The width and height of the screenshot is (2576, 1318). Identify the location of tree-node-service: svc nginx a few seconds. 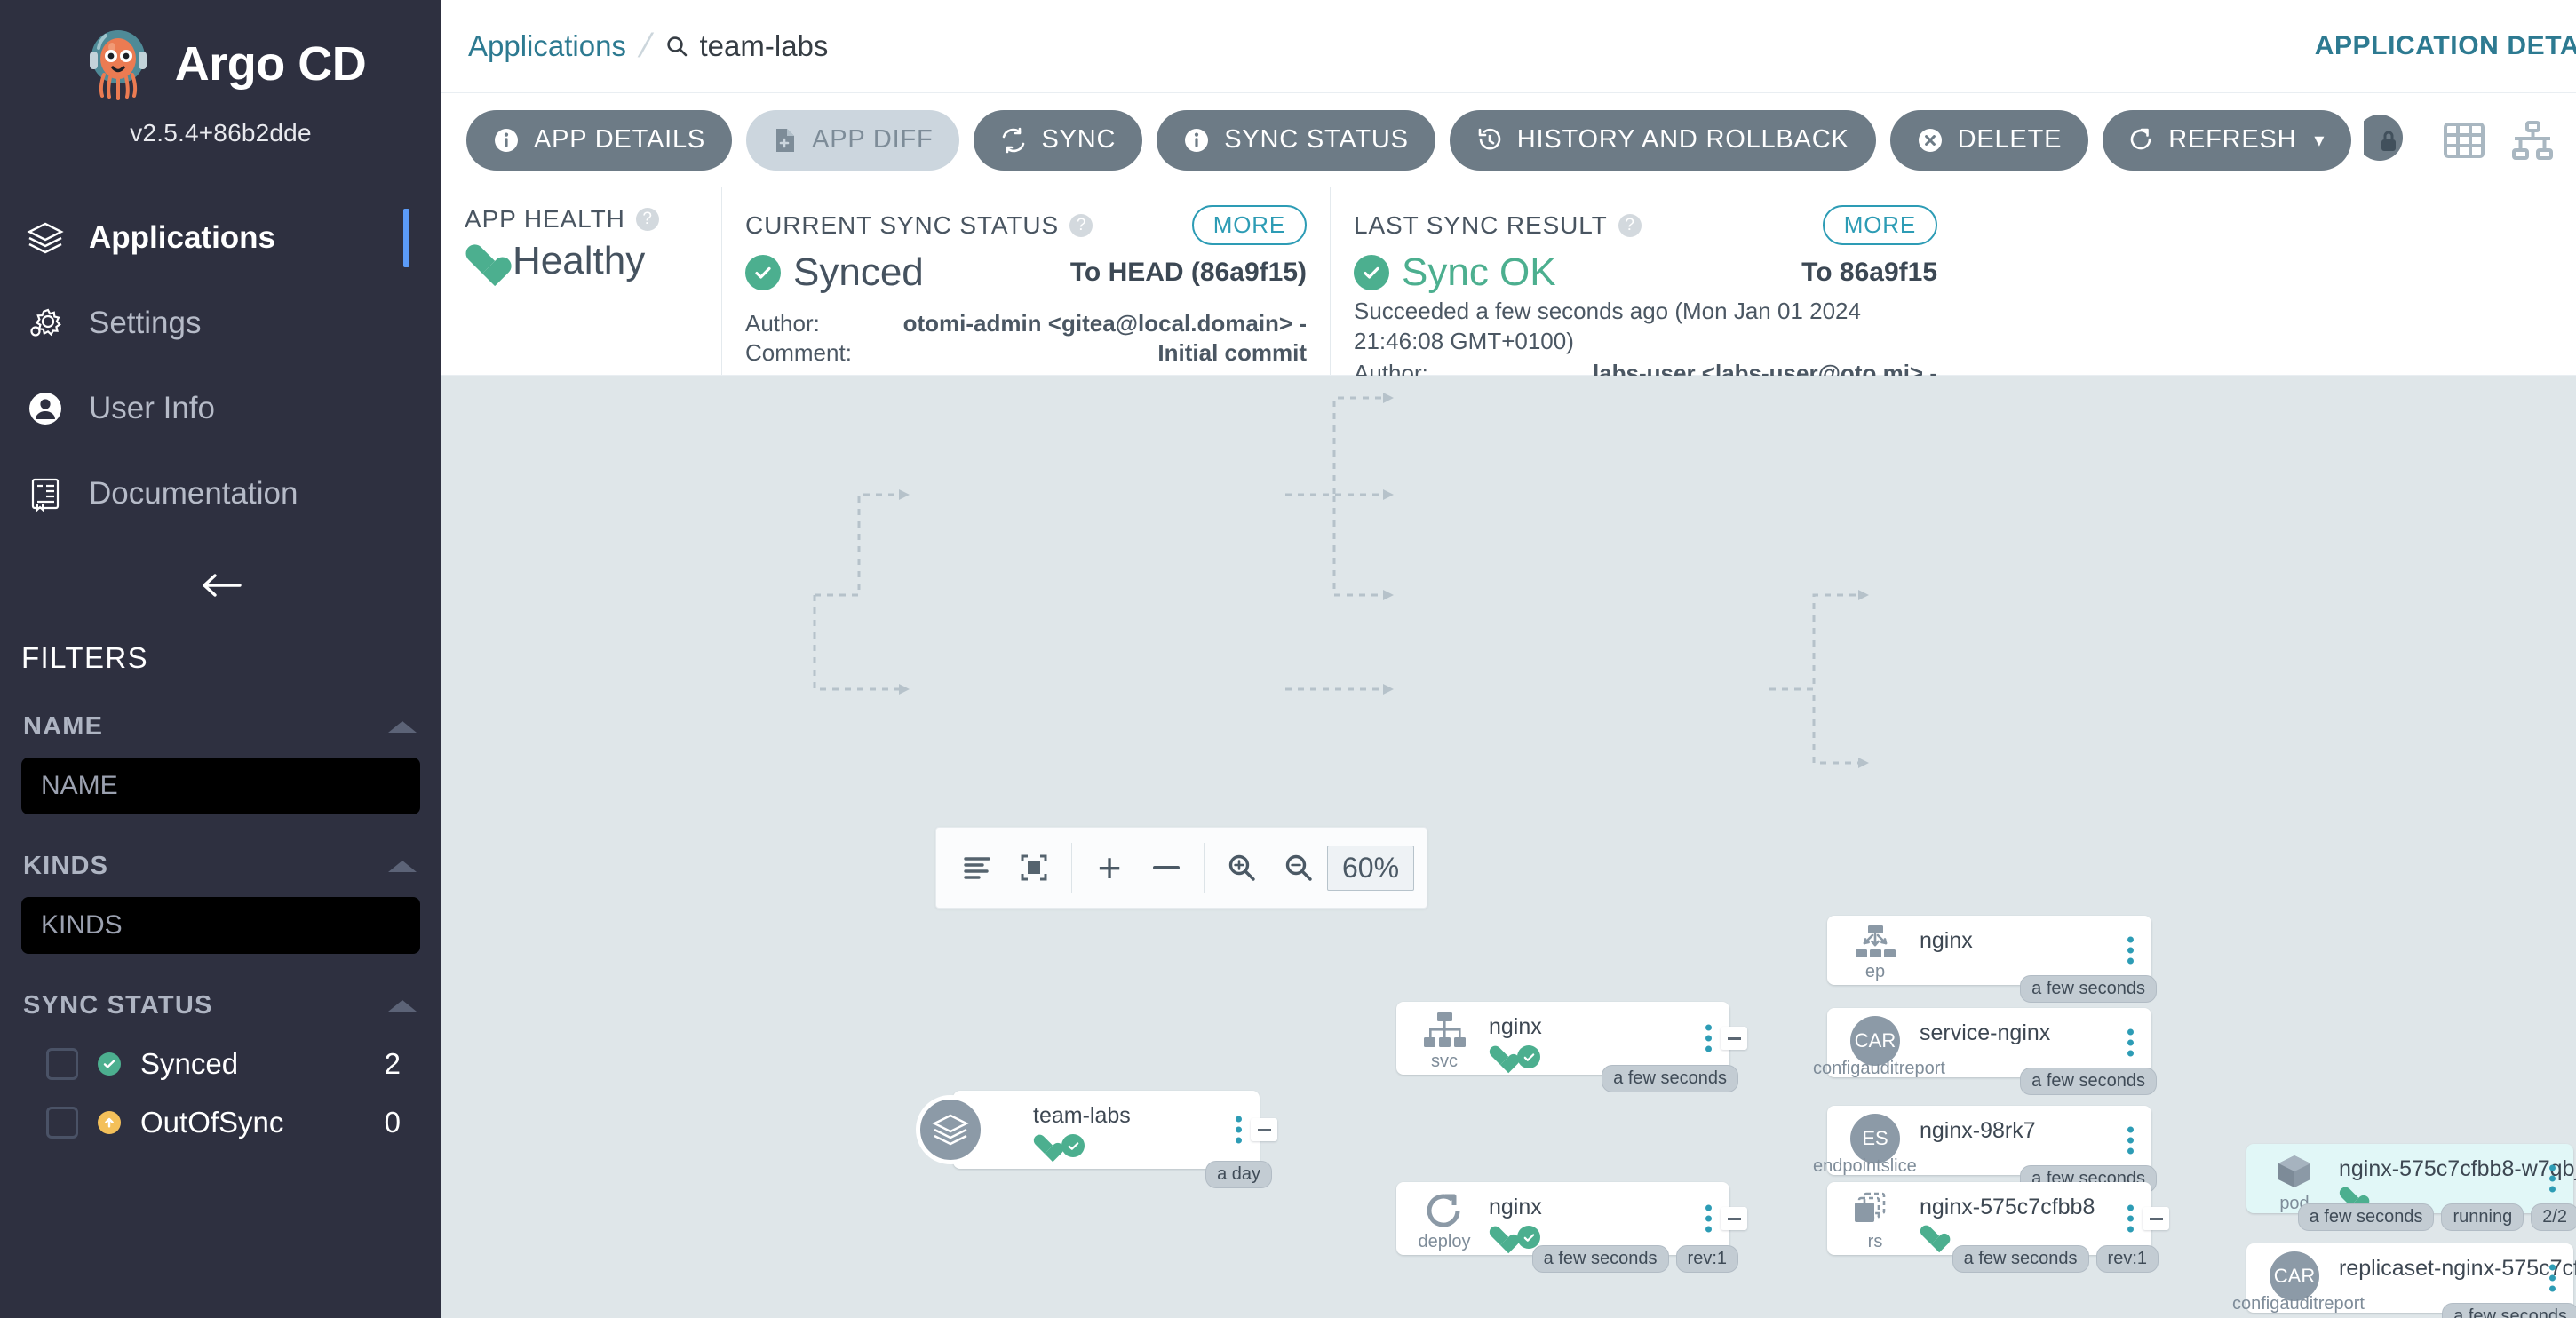
(1571, 1047).